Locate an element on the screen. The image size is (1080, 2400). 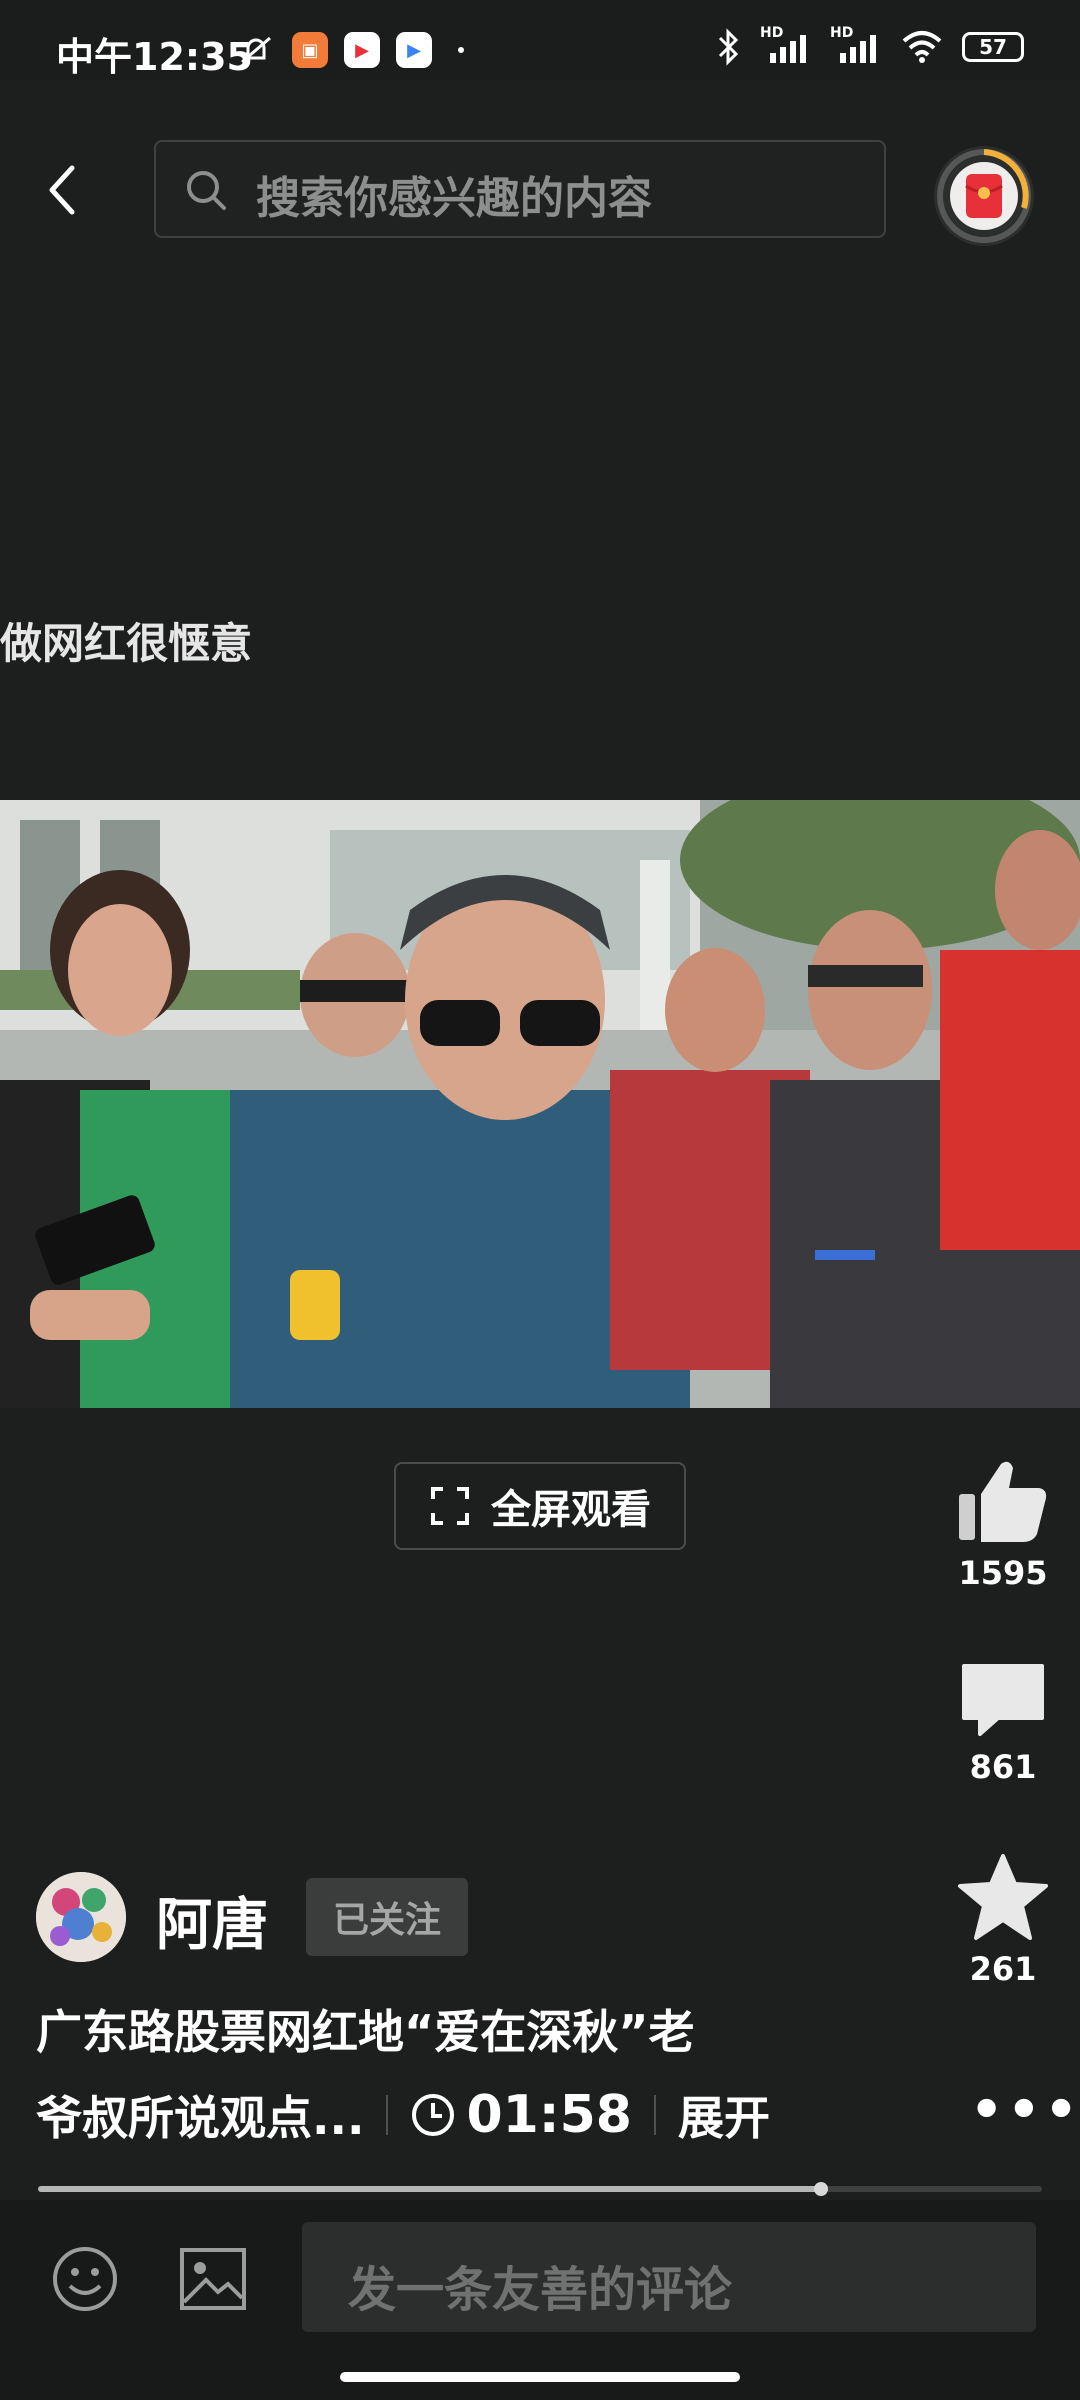
like-button: 1595 is located at coordinates (1003, 1524).